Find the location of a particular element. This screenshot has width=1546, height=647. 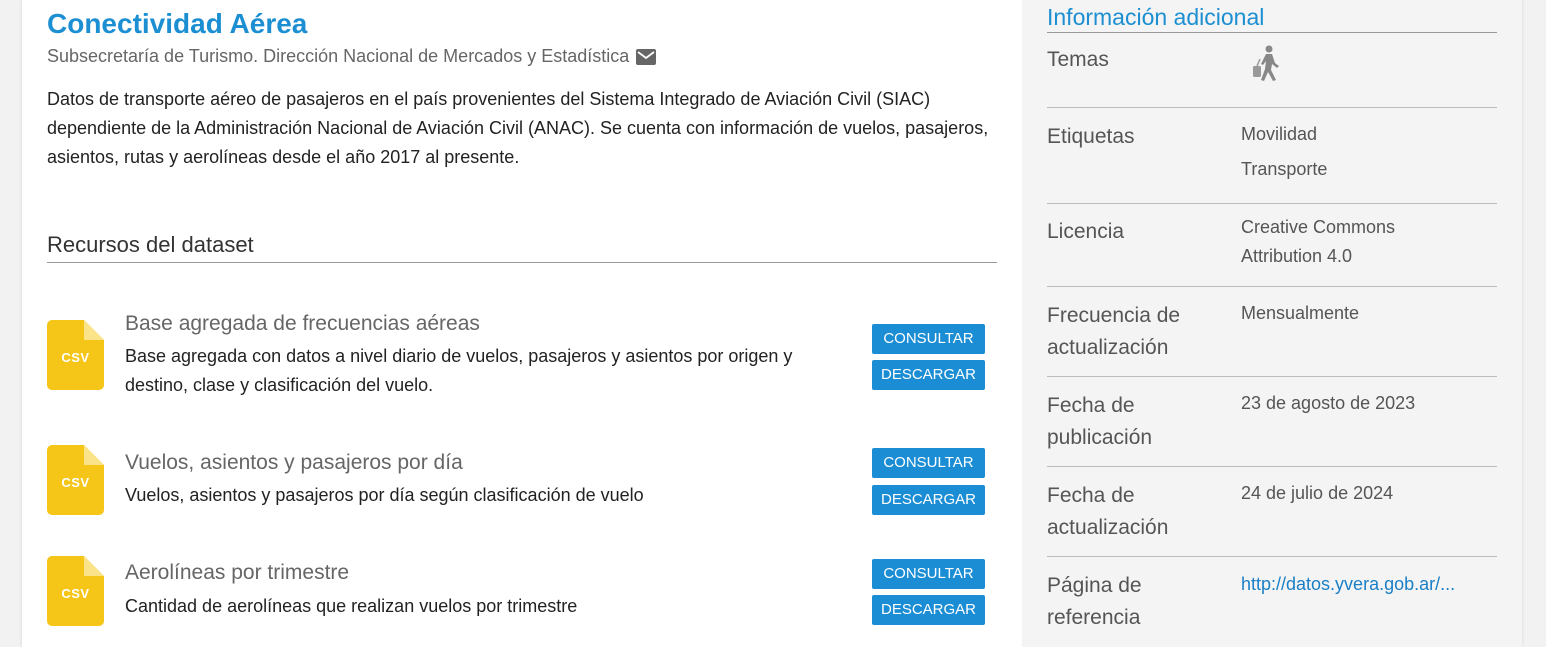

tags-value: Movilidad Transporte is located at coordinates (1370, 152).